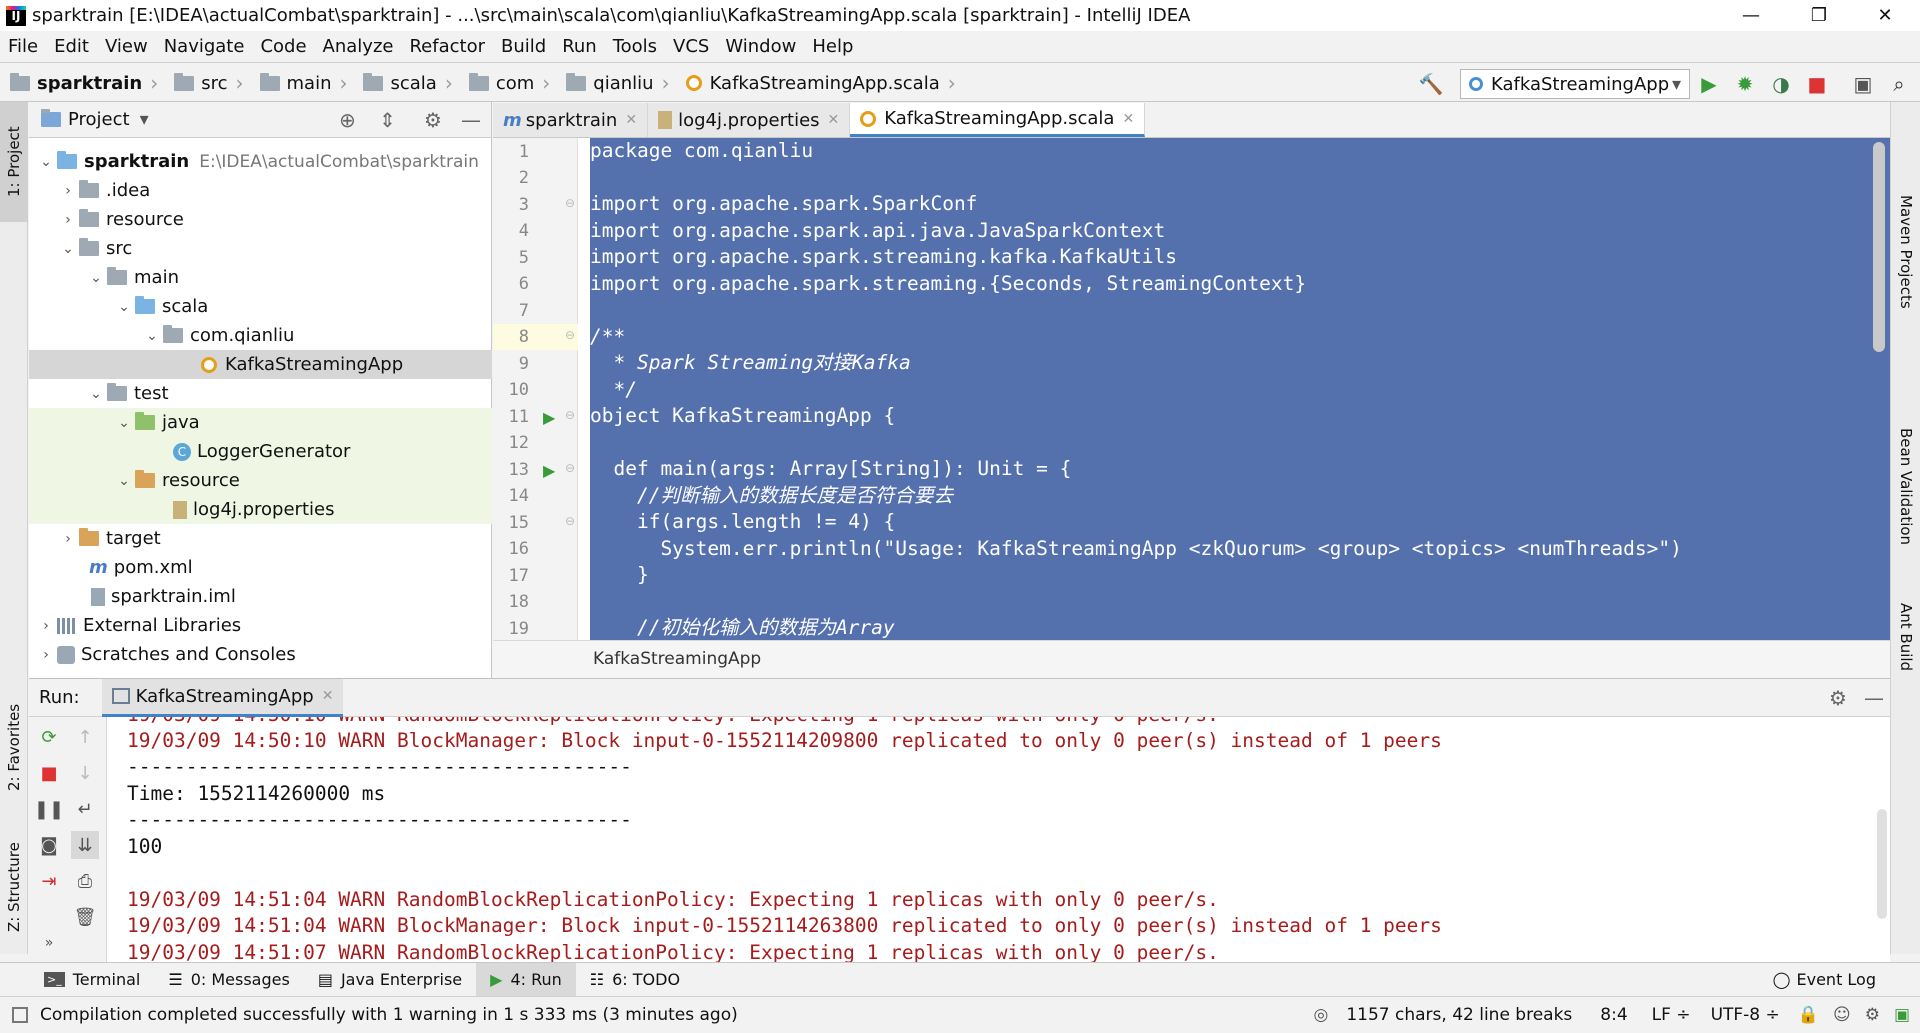 The width and height of the screenshot is (1920, 1033). I want to click on scroll-to-end-icon: ⇊, so click(85, 845).